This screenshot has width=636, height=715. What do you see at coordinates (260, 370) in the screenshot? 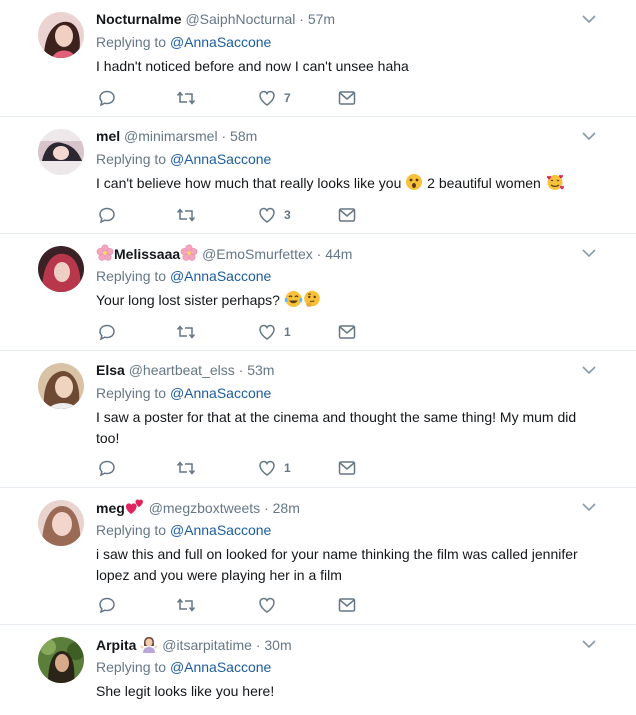
I see `timestamp: 53m` at bounding box center [260, 370].